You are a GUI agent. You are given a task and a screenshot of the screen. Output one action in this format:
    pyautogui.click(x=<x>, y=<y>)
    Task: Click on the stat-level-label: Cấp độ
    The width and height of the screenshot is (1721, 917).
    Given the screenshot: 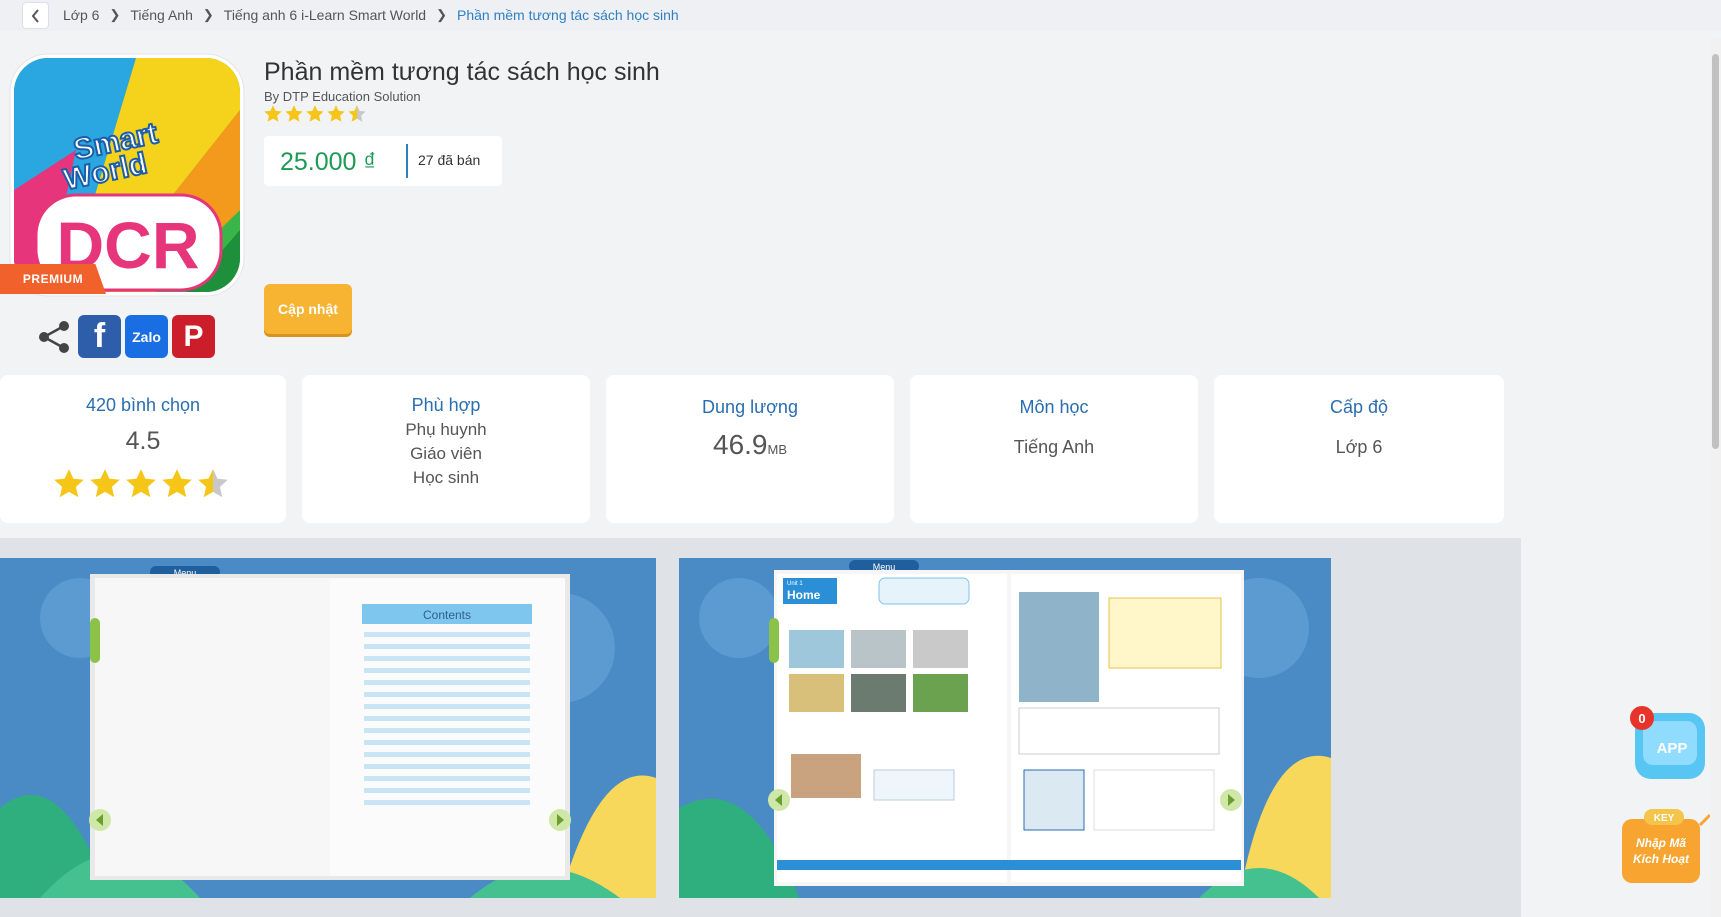 What is the action you would take?
    pyautogui.click(x=1359, y=407)
    